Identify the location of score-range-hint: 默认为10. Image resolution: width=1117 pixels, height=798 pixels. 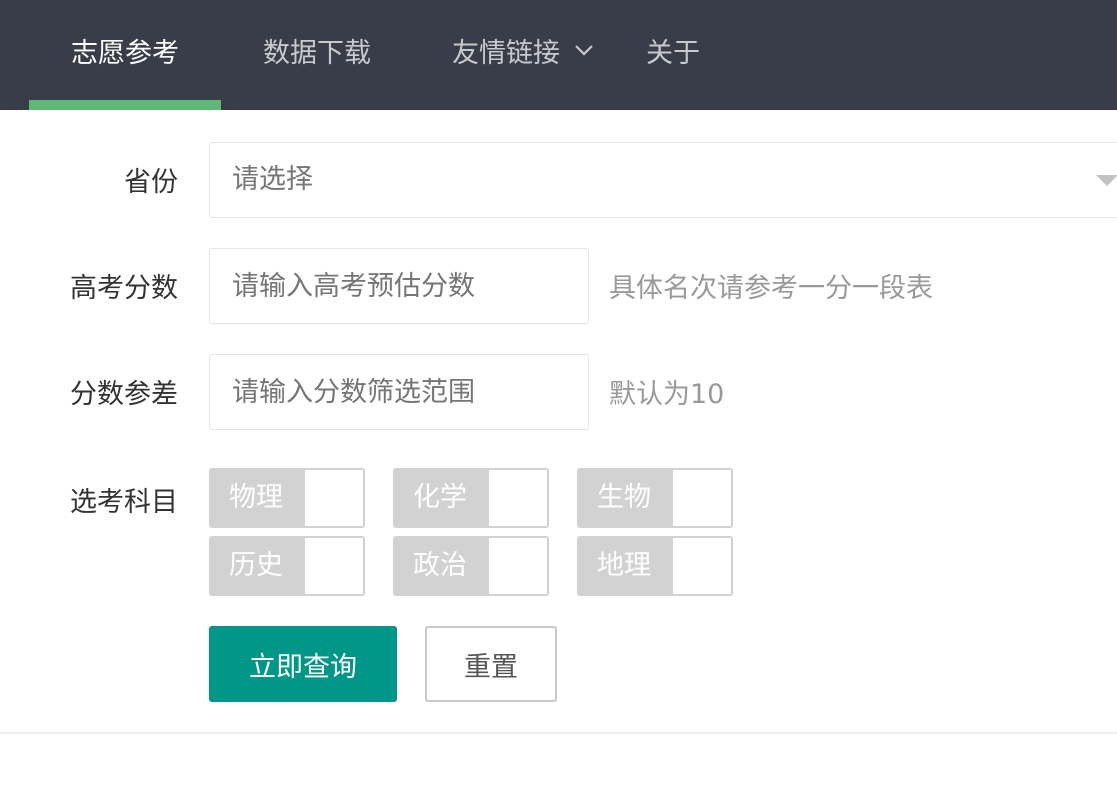
(667, 394).